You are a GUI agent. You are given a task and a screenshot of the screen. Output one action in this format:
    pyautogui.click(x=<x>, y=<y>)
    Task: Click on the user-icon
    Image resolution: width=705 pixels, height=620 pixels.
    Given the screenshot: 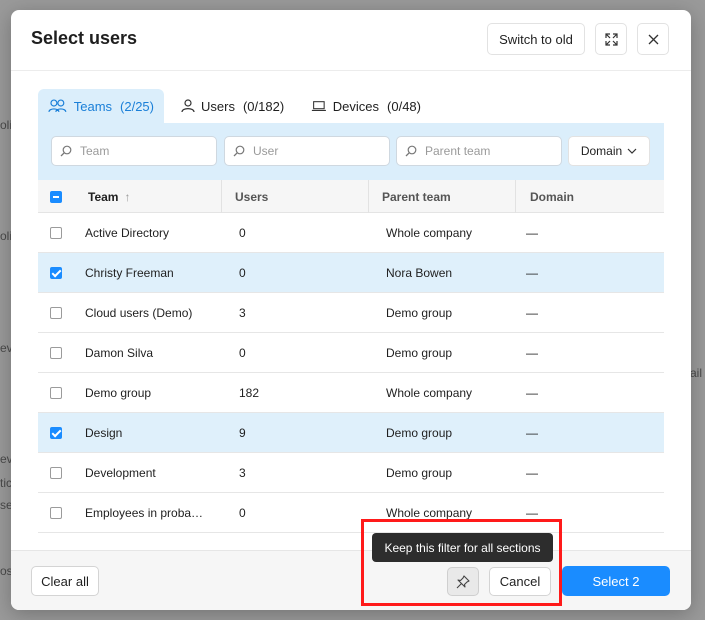 What is the action you would take?
    pyautogui.click(x=188, y=106)
    